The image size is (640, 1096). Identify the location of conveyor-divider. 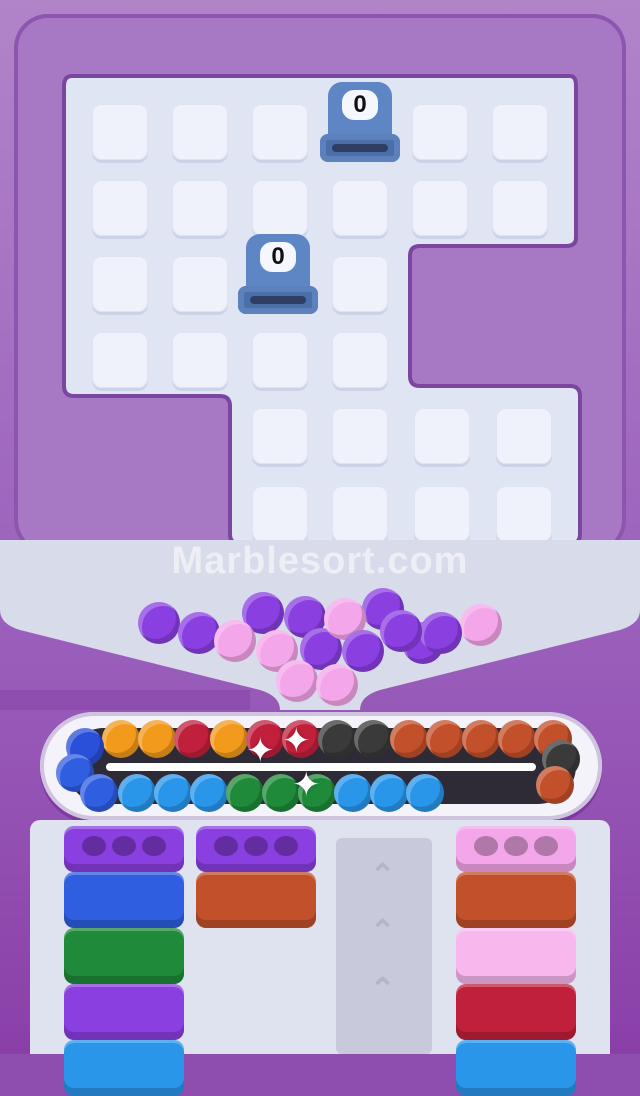
(321, 767).